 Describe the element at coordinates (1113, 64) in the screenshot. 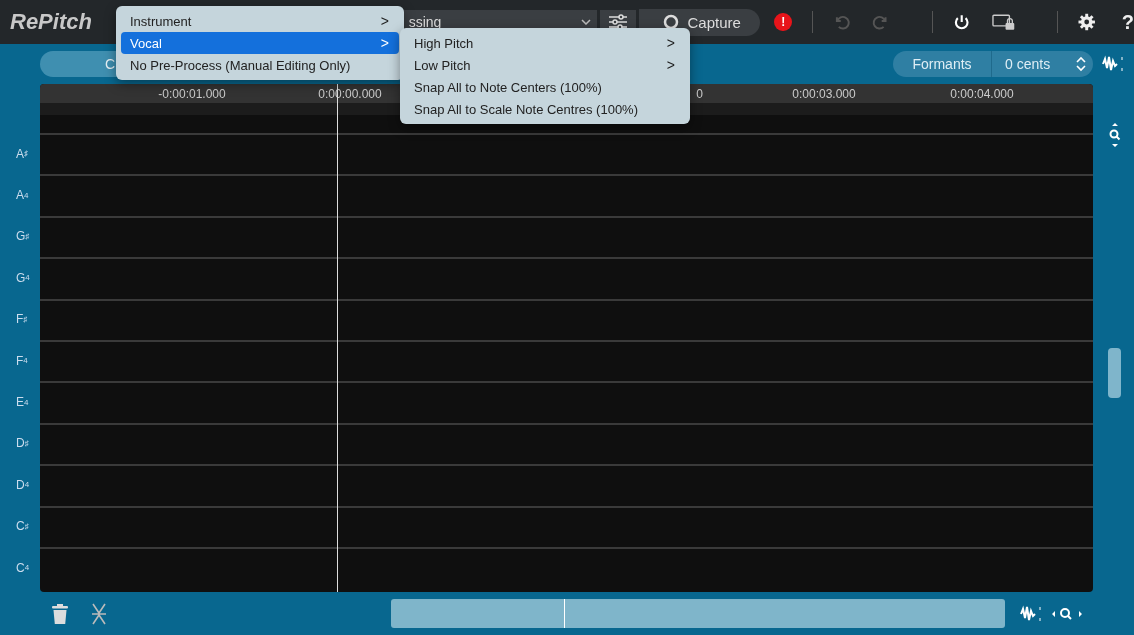

I see `waveform-height-icon` at that location.